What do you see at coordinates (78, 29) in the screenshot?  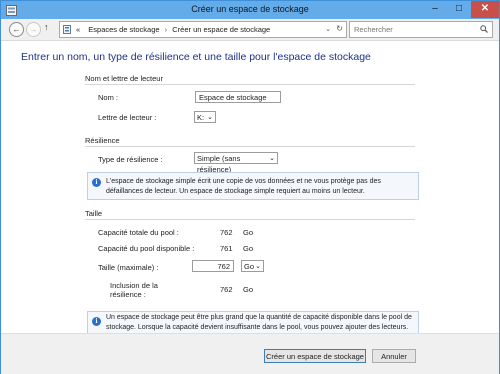 I see `breadcrumb-prefix: «` at bounding box center [78, 29].